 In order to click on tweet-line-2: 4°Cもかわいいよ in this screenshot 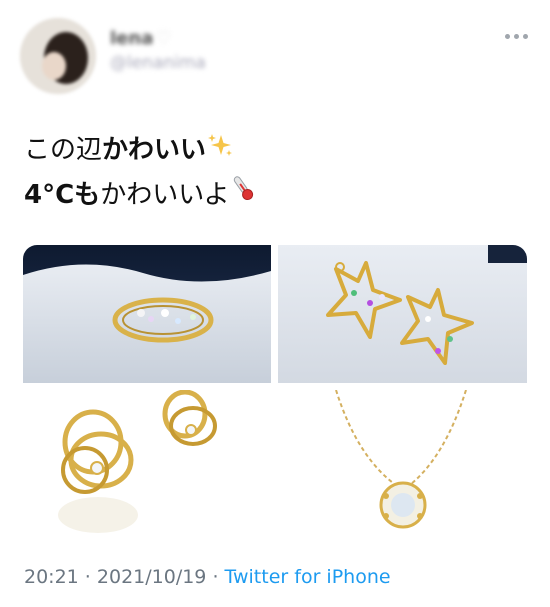, I will do `click(140, 195)`.